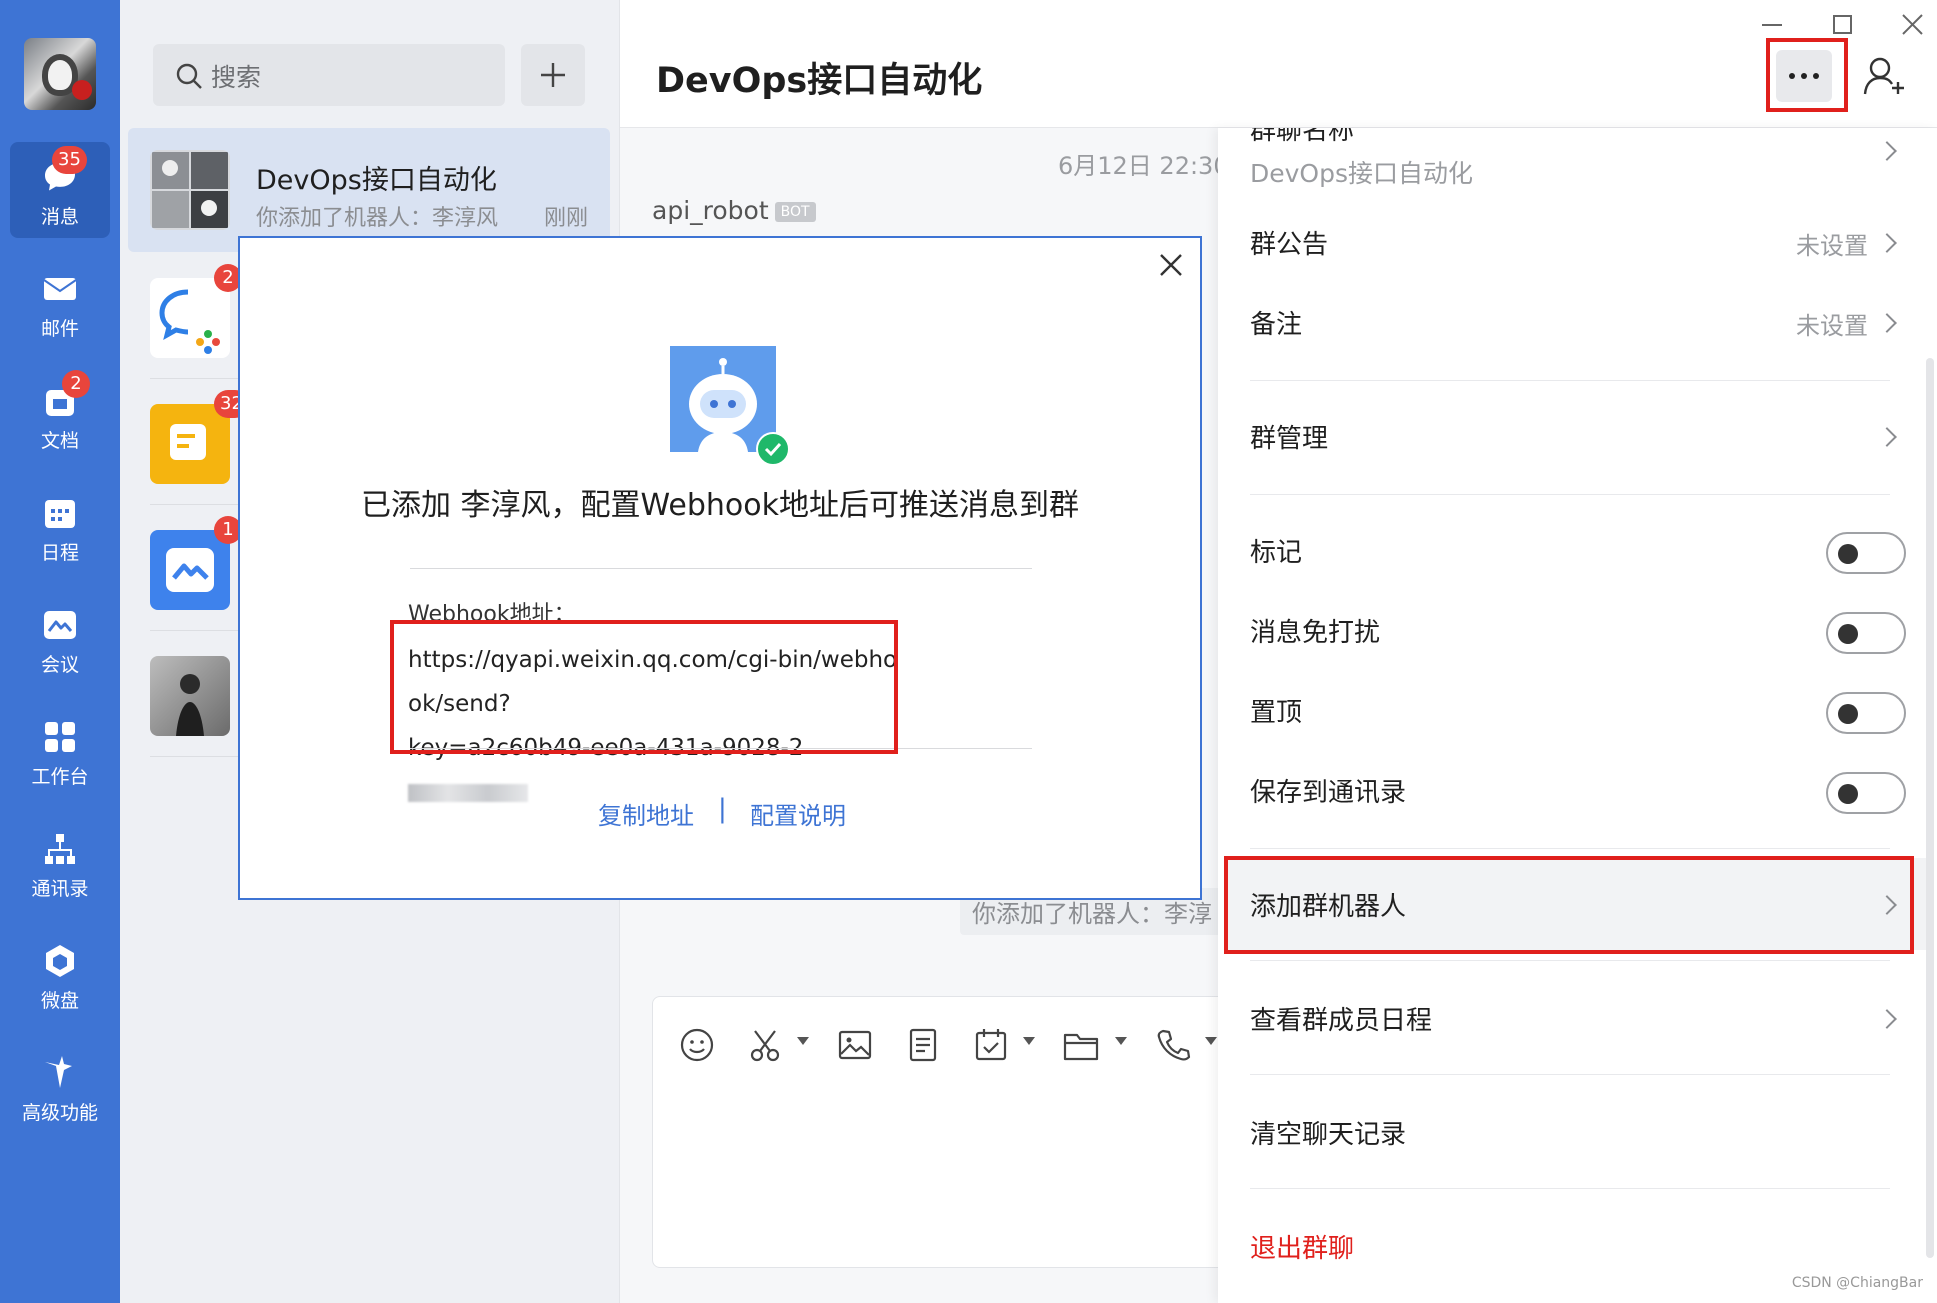 The width and height of the screenshot is (1937, 1303). Describe the element at coordinates (1885, 76) in the screenshot. I see `add-member-icon` at that location.